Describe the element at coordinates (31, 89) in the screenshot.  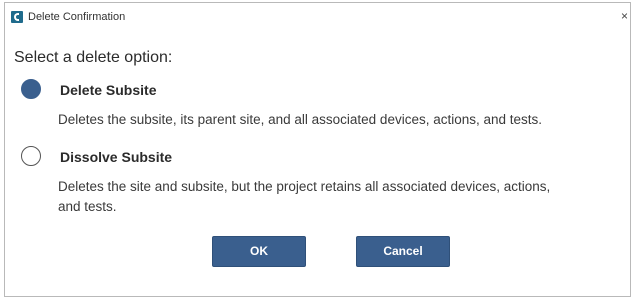
I see `delete-subsite-radio` at that location.